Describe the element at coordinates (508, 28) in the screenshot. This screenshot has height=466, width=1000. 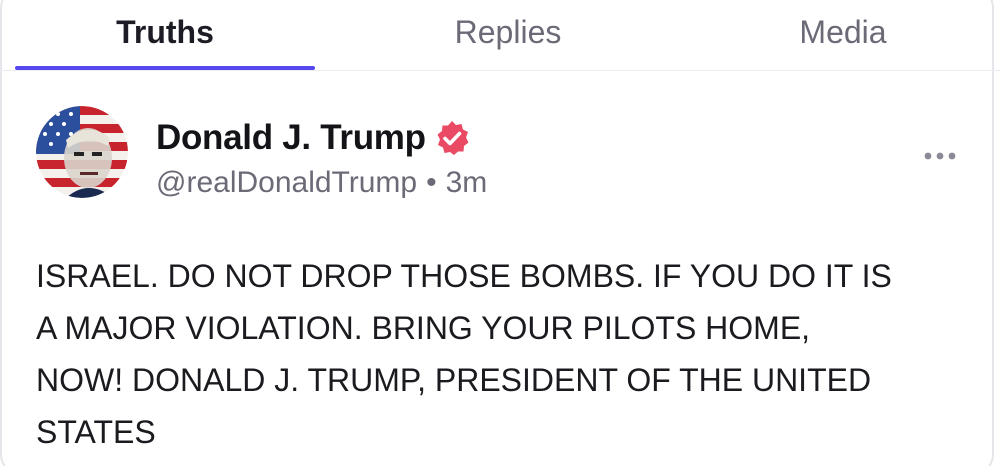
I see `tab-replies: Replies` at that location.